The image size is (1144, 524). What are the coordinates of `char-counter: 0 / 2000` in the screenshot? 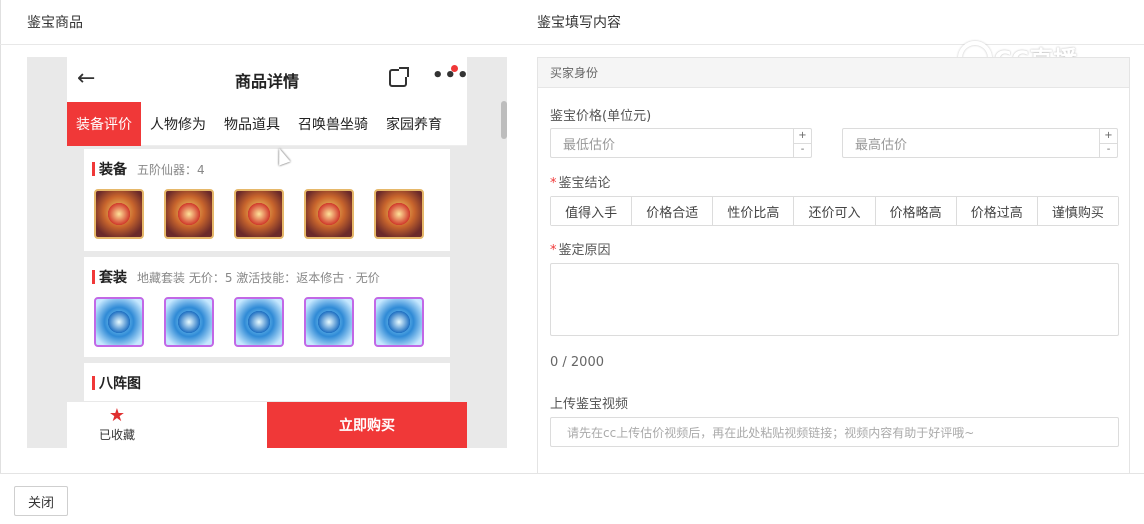 It's located at (577, 362).